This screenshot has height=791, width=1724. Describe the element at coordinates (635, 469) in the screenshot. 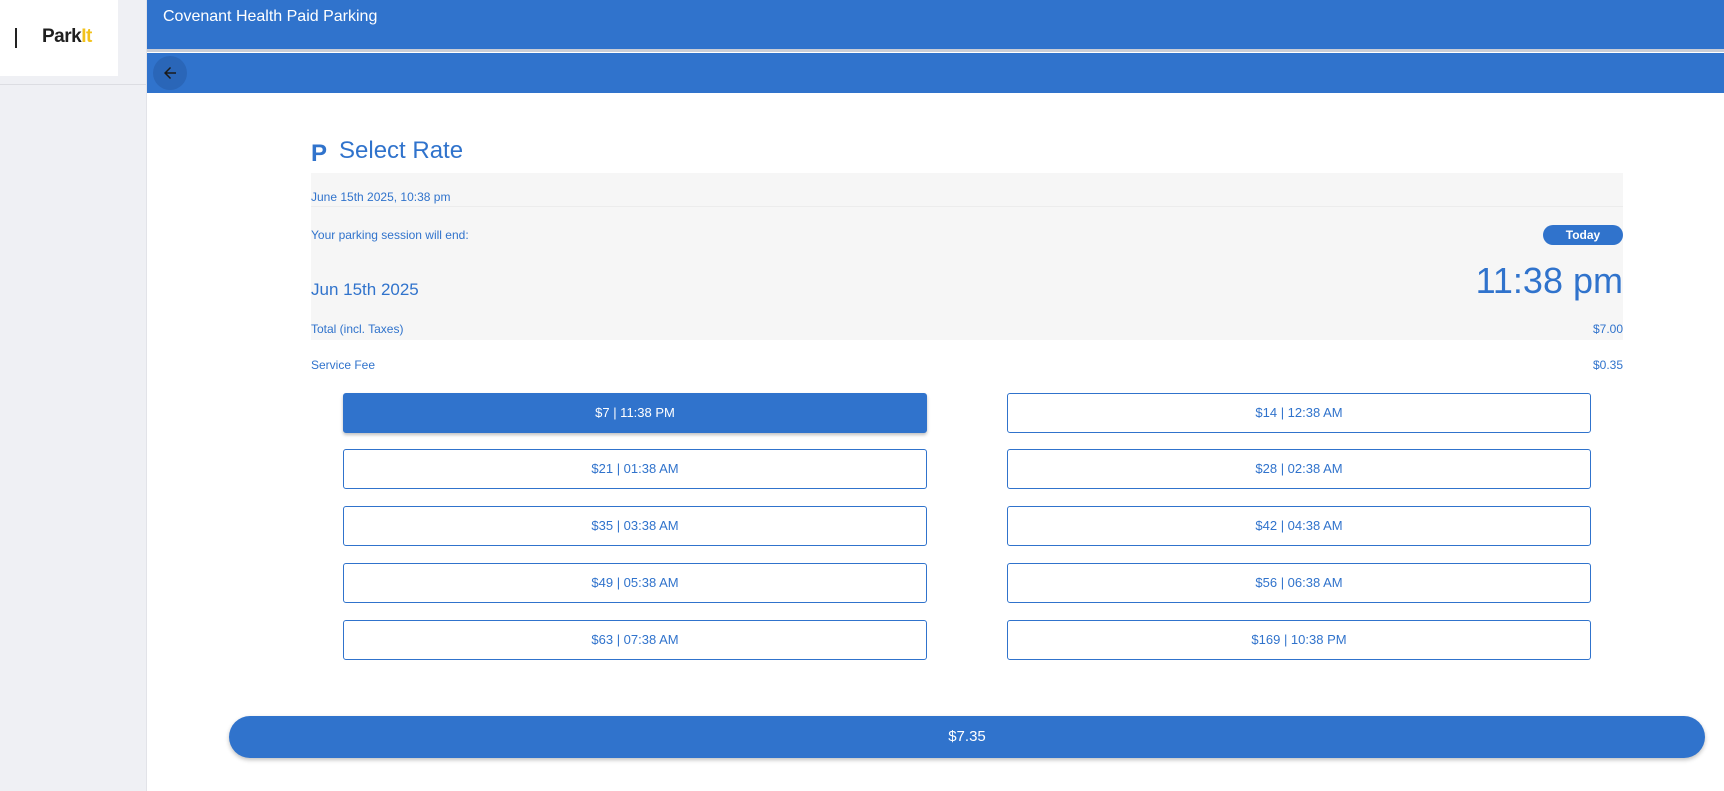

I see `rate-option: $21 | 01:38 AM` at that location.